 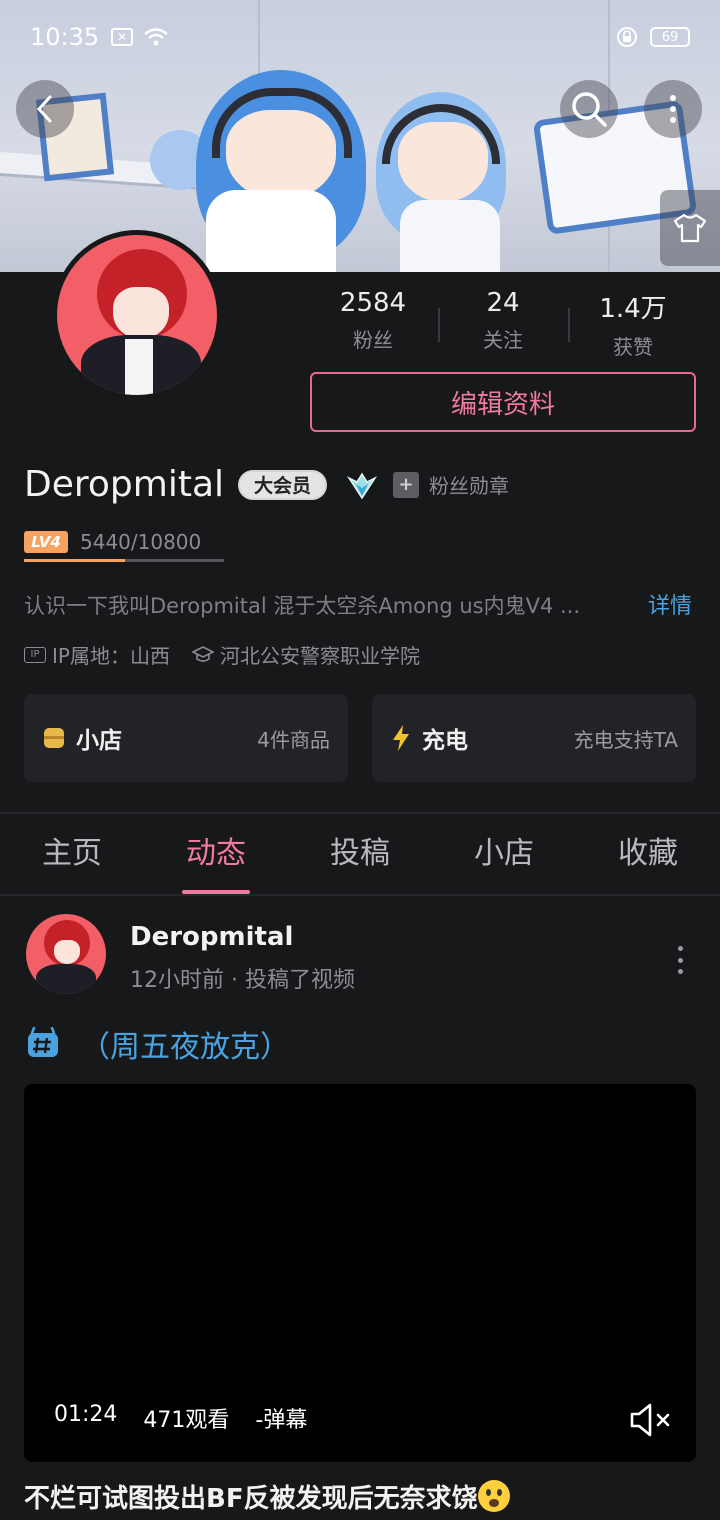 What do you see at coordinates (401, 738) in the screenshot?
I see `lightning-icon` at bounding box center [401, 738].